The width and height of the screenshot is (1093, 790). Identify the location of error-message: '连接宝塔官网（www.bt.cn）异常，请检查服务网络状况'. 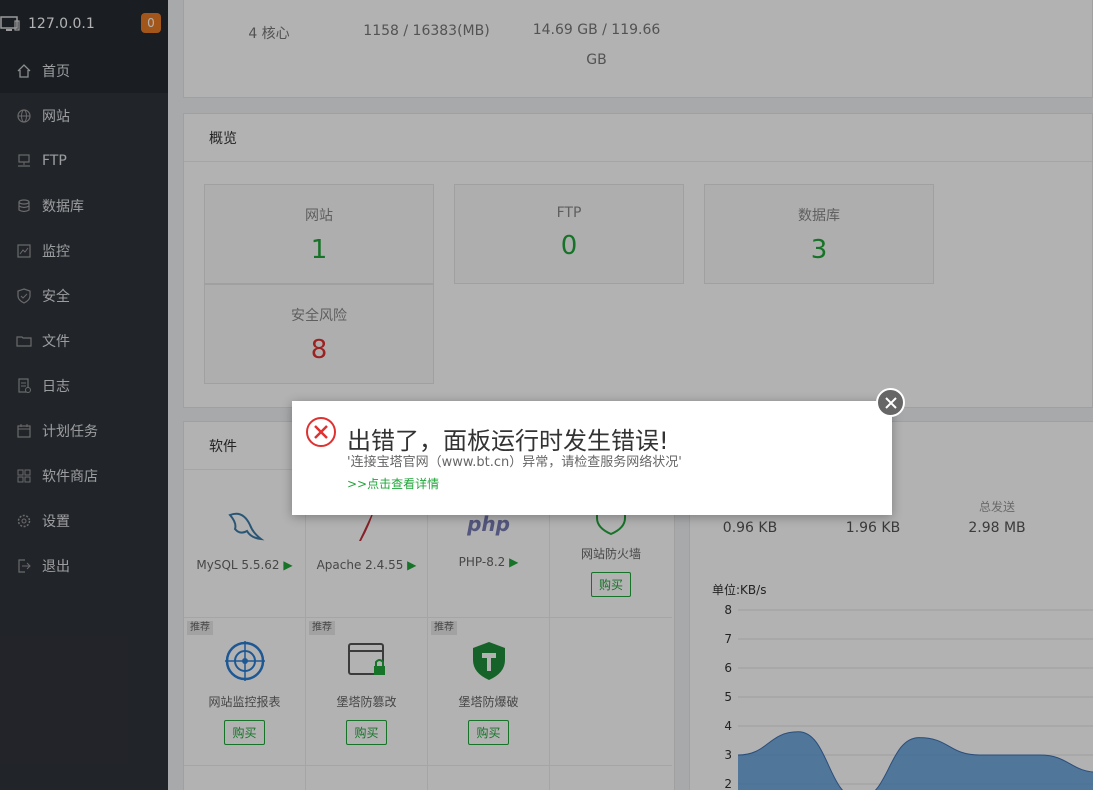
(514, 462).